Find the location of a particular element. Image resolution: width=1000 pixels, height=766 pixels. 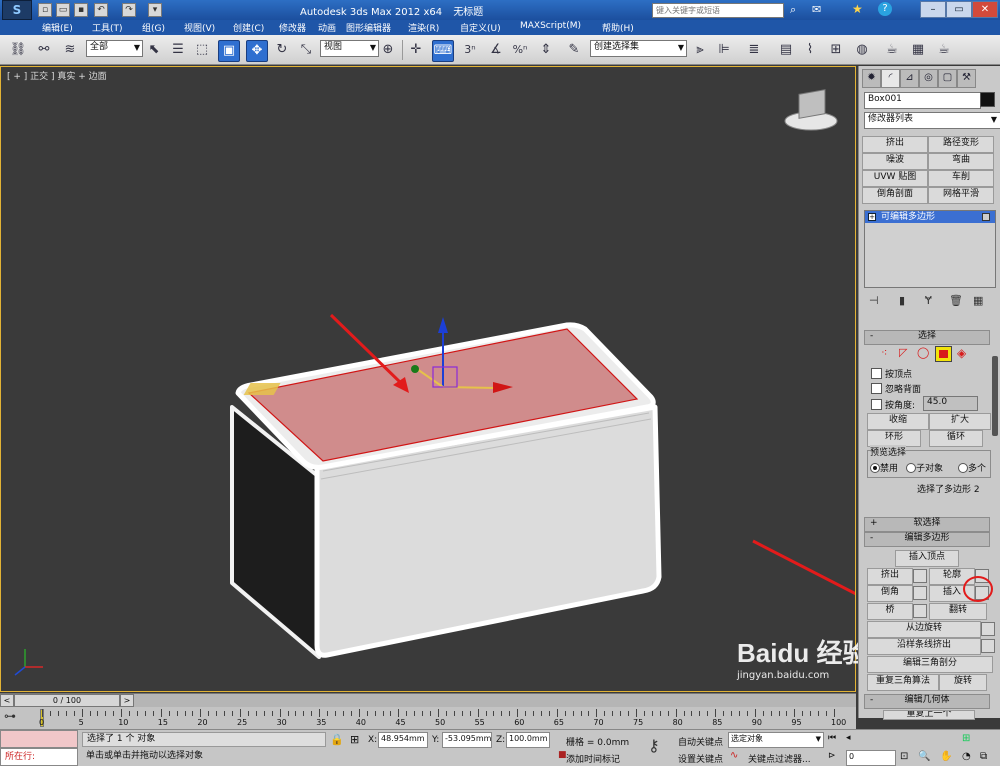

menu-create: 创建(C) is located at coordinates (248, 27).